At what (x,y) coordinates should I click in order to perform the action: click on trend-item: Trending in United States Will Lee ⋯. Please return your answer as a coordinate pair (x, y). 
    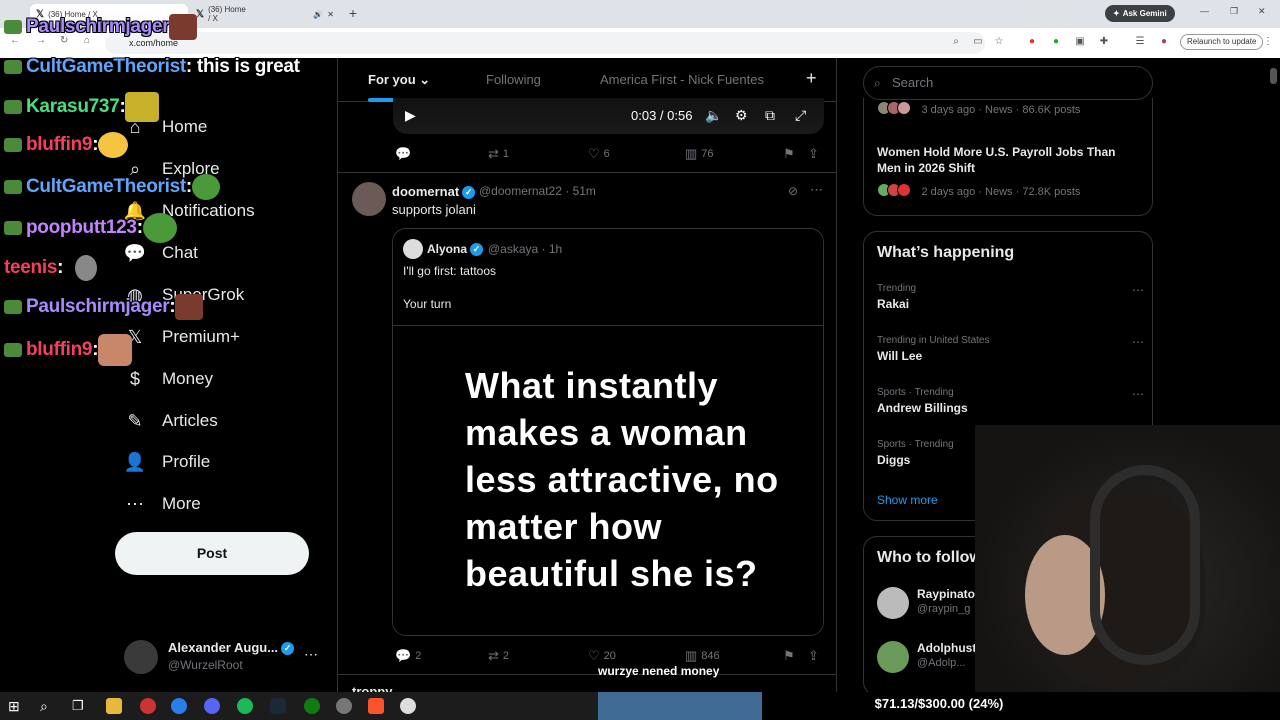
    Looking at the image, I should click on (1012, 349).